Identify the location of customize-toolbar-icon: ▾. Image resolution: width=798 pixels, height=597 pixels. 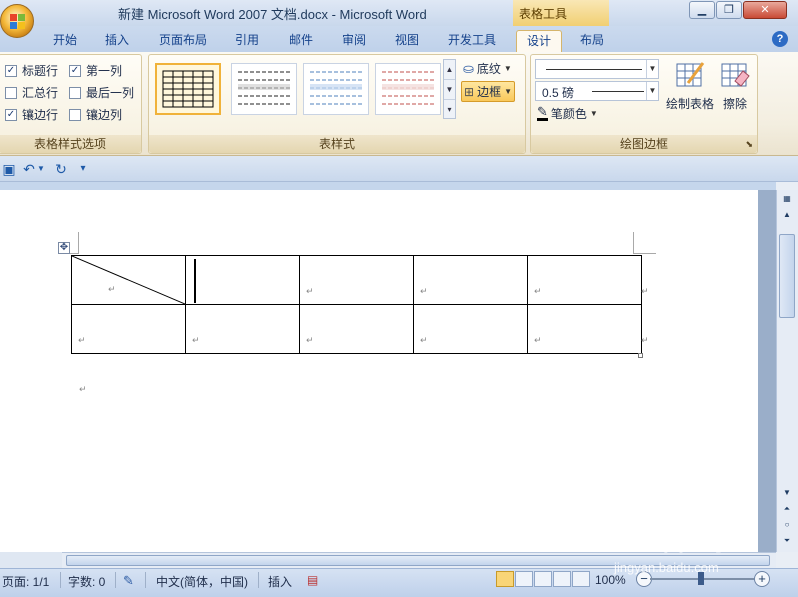
(83, 169).